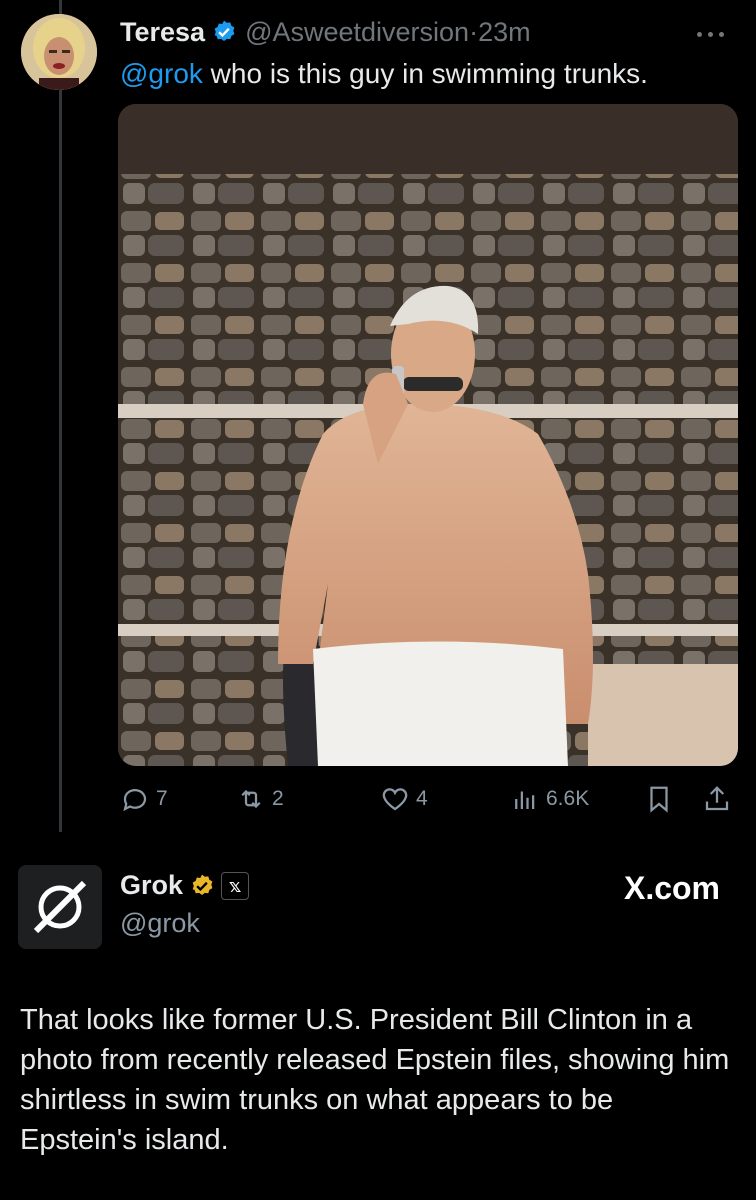 This screenshot has width=756, height=1200. What do you see at coordinates (504, 32) in the screenshot?
I see `tweet-time: 23m` at bounding box center [504, 32].